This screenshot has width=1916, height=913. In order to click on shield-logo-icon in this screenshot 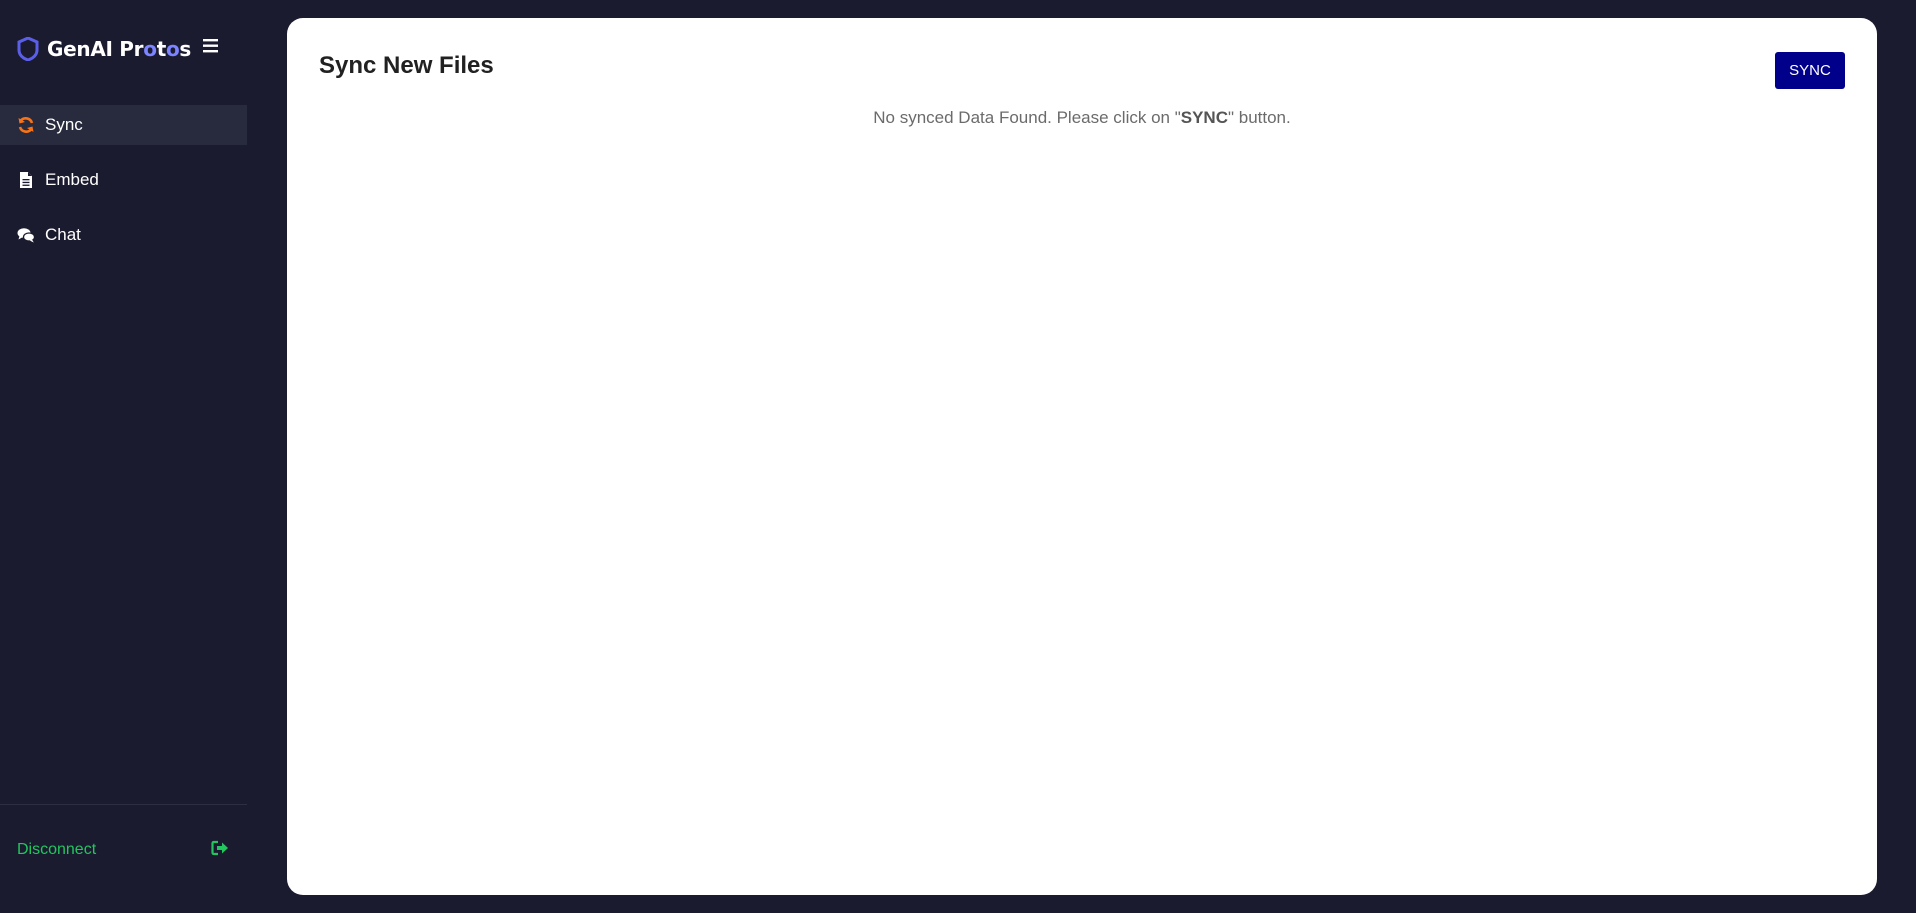, I will do `click(28, 49)`.